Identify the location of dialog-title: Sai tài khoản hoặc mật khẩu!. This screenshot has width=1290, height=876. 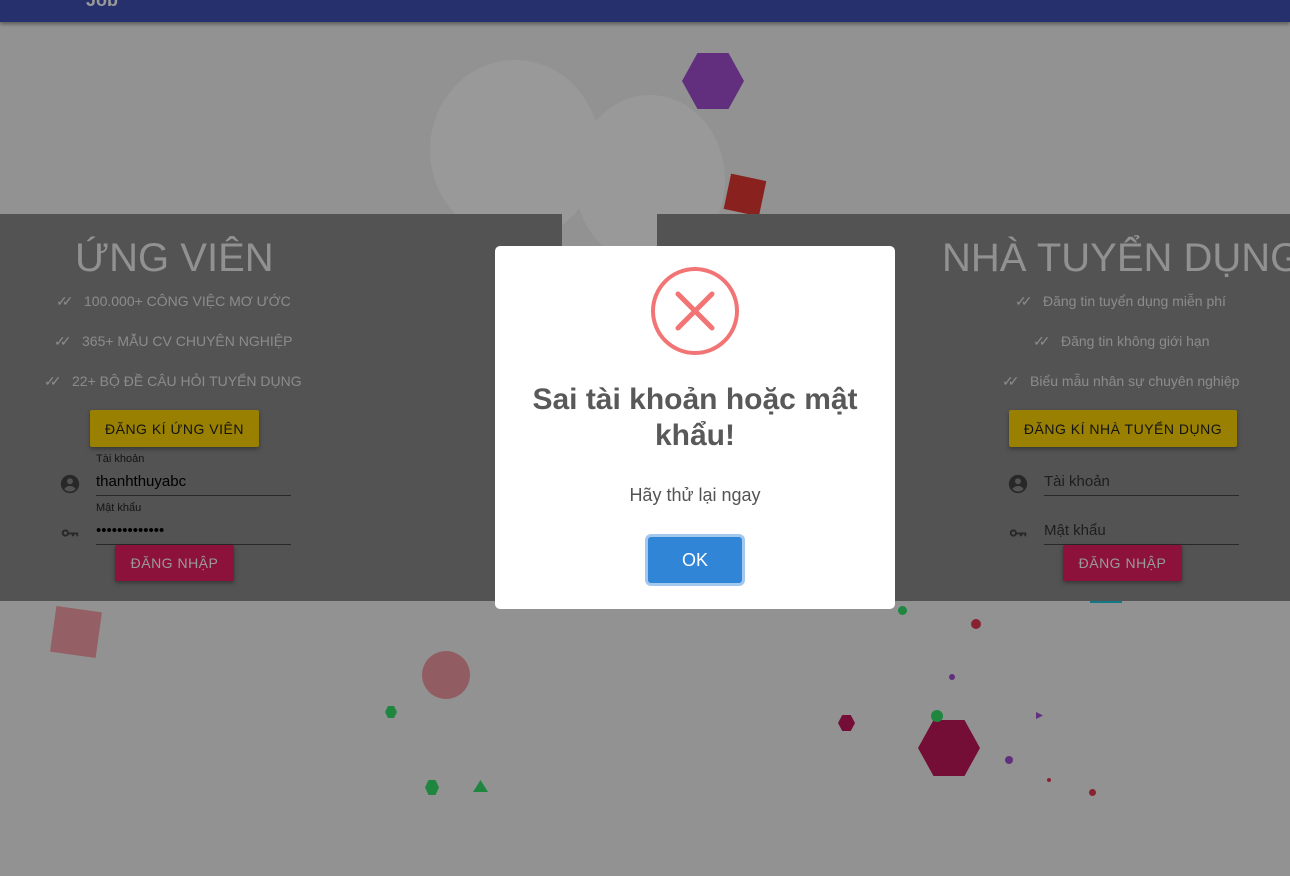
(695, 417).